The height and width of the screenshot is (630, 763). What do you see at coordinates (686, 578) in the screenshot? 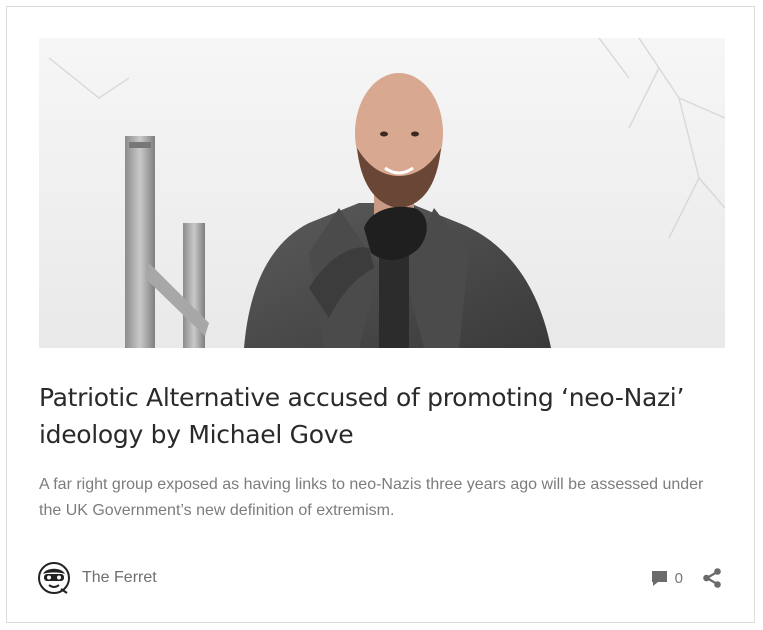
I see `article-actions: 0` at bounding box center [686, 578].